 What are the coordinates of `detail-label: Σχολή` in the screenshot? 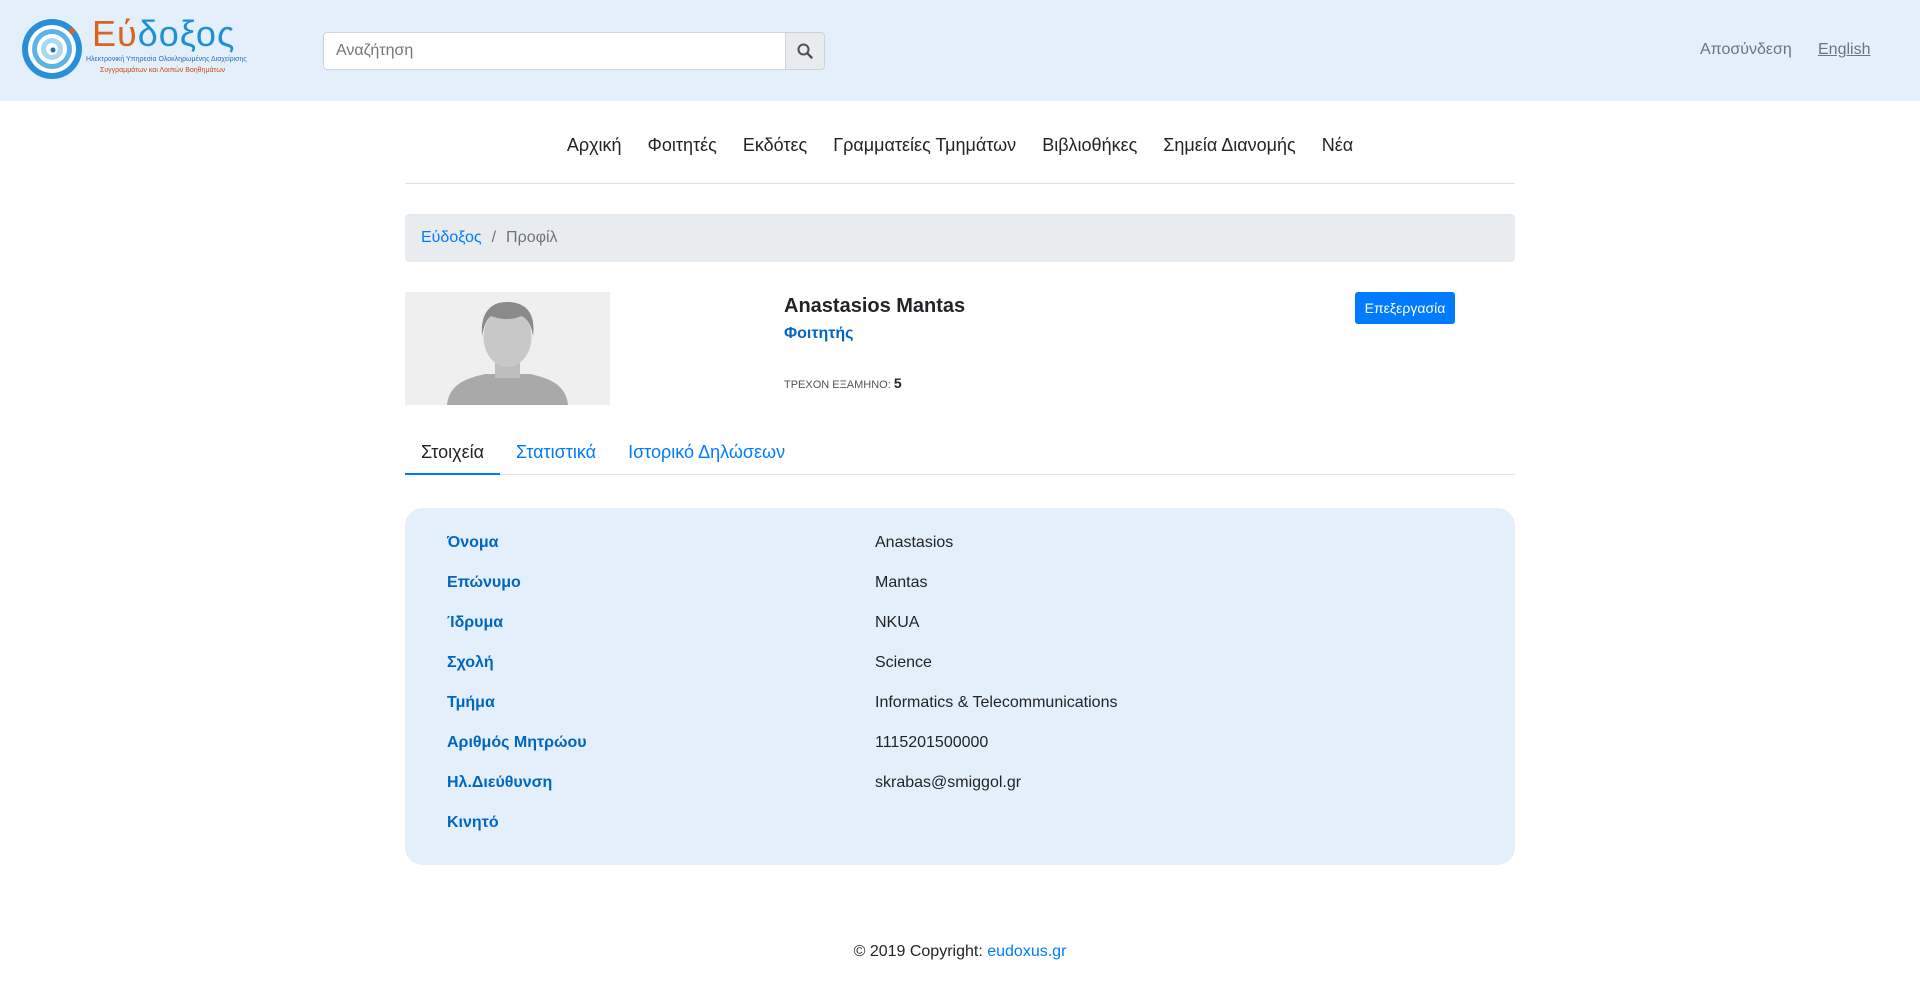 It's located at (470, 662).